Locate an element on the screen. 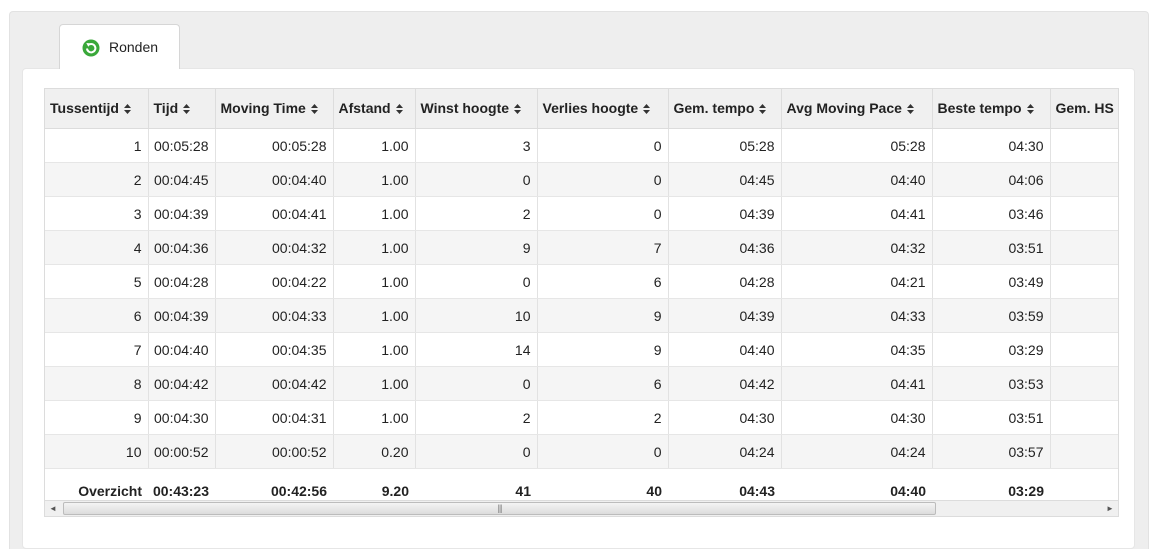 This screenshot has width=1164, height=549. table-cell: 00:04:30 is located at coordinates (181, 418).